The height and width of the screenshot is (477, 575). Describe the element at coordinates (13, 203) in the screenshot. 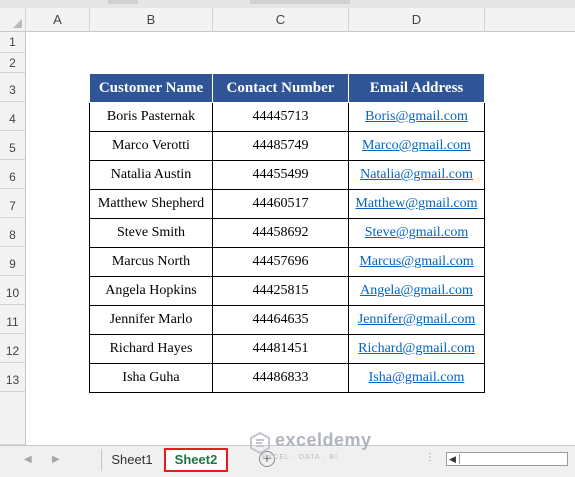

I see `row-header-7: 7` at that location.